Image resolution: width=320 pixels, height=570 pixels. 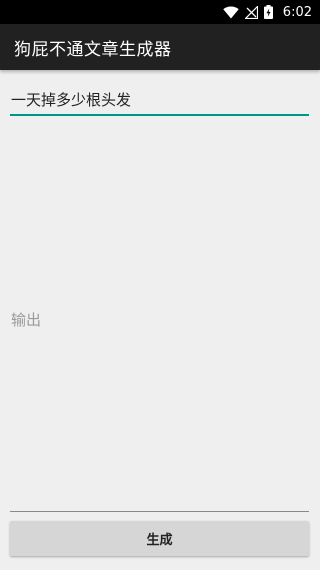 I want to click on status-bar: 6:02, so click(x=160, y=12).